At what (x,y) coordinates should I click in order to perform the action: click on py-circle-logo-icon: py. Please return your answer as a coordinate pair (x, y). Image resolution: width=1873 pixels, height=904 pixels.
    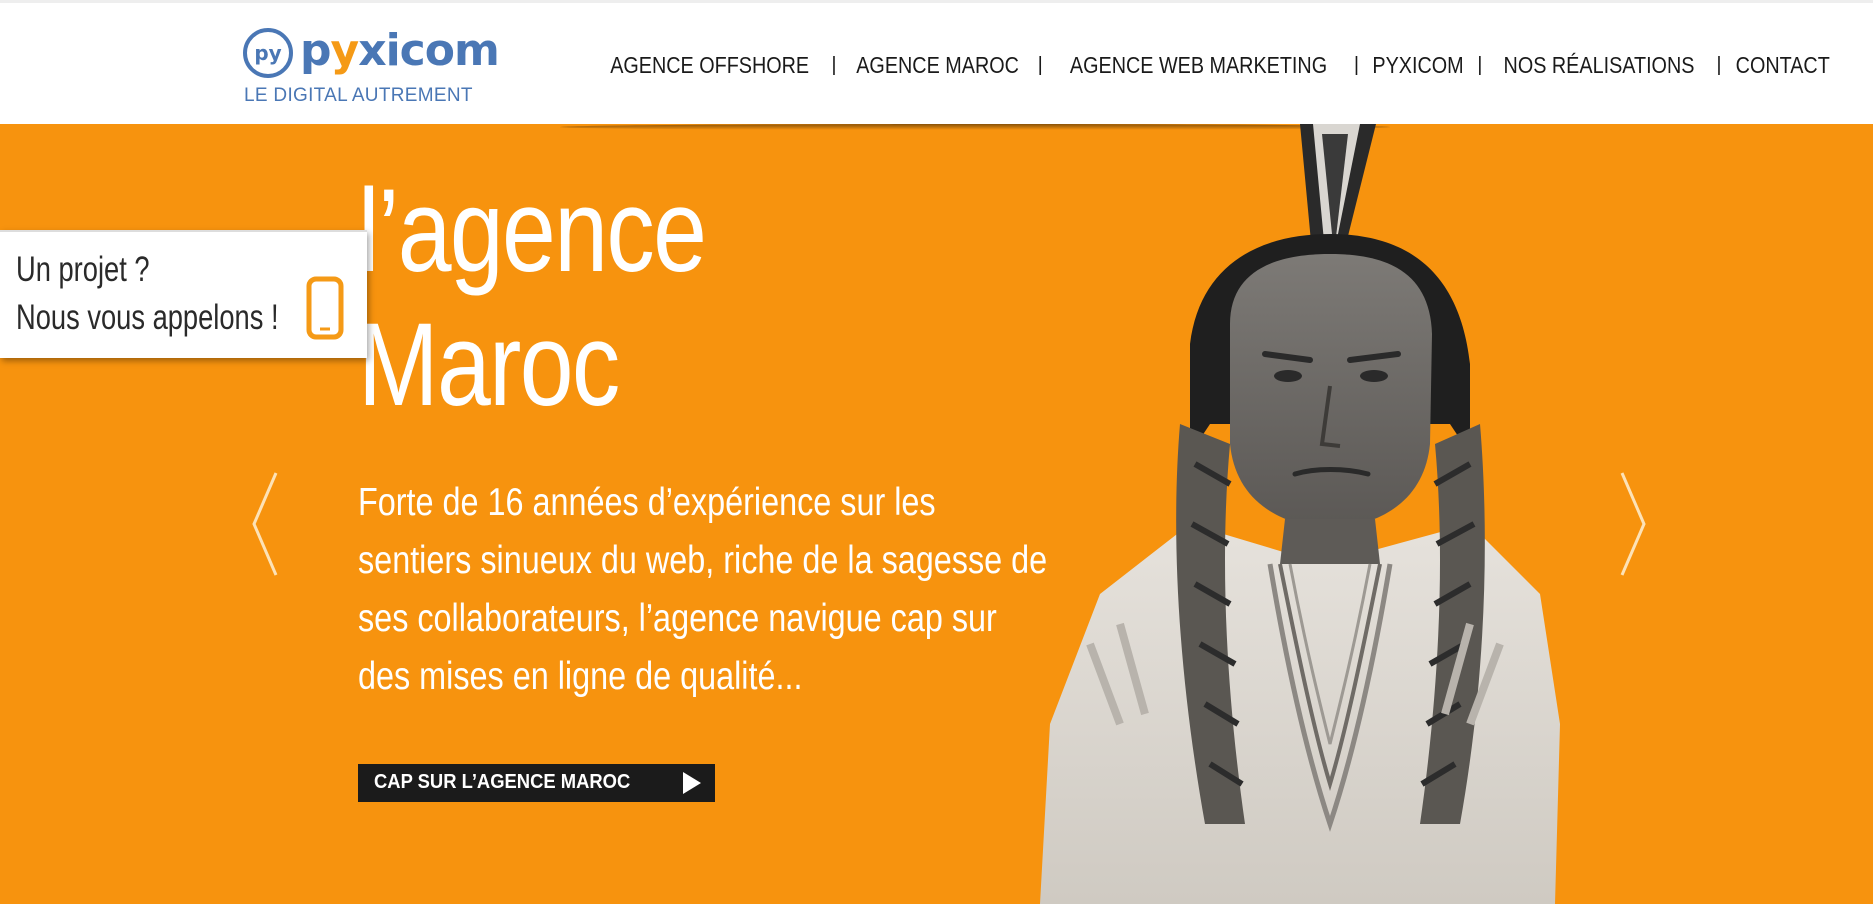
    Looking at the image, I should click on (268, 53).